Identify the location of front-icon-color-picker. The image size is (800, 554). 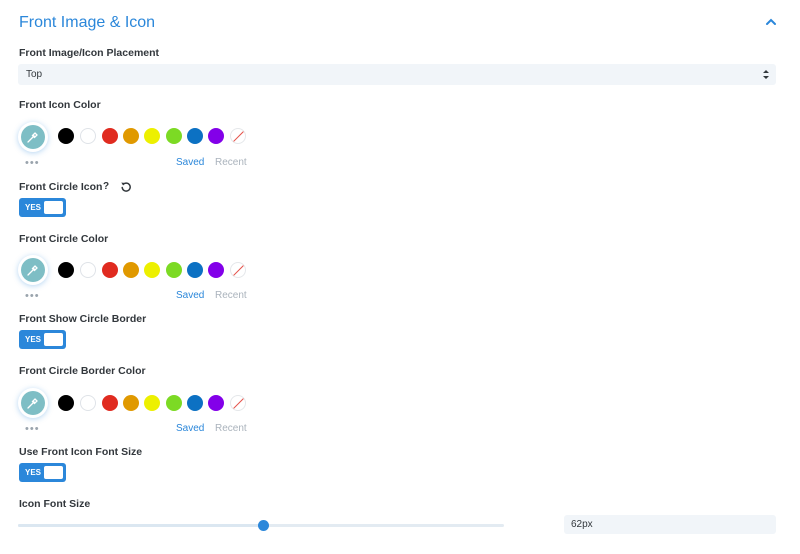
(33, 137).